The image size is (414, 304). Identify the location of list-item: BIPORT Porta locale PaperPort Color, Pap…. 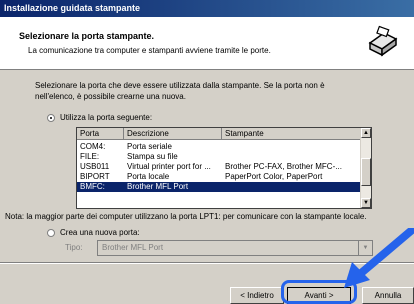
(219, 177).